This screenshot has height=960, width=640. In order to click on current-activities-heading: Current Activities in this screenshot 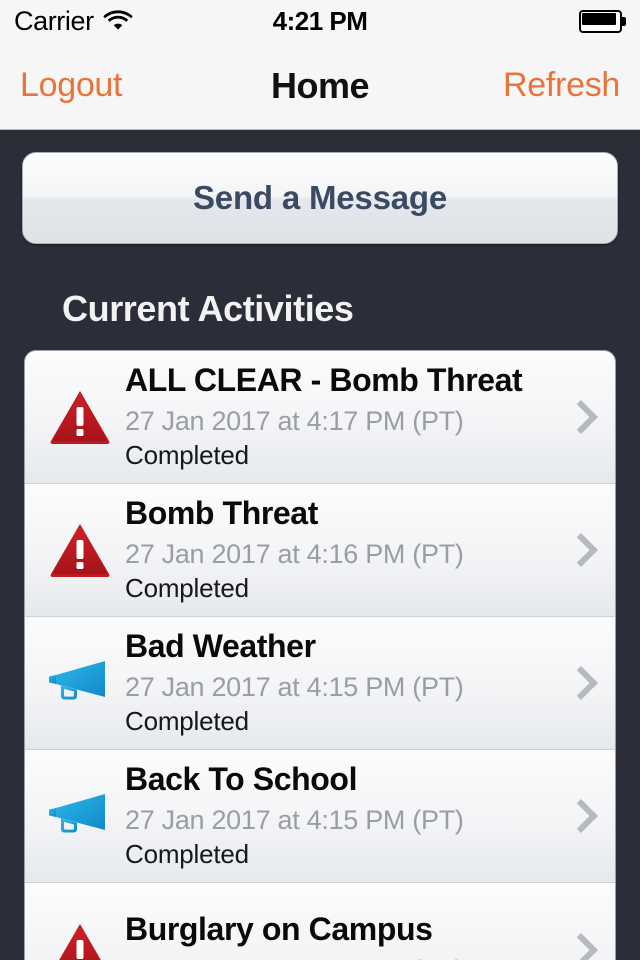, I will do `click(208, 308)`.